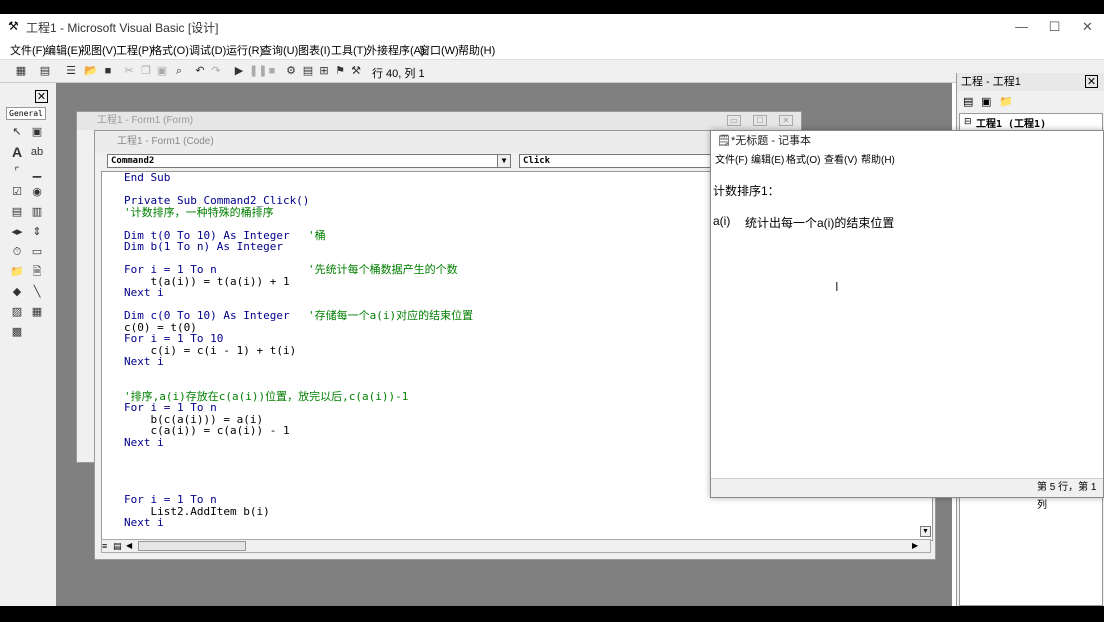 Image resolution: width=1104 pixels, height=622 pixels. What do you see at coordinates (37, 132) in the screenshot?
I see `picturebox-tool-icon: ▣` at bounding box center [37, 132].